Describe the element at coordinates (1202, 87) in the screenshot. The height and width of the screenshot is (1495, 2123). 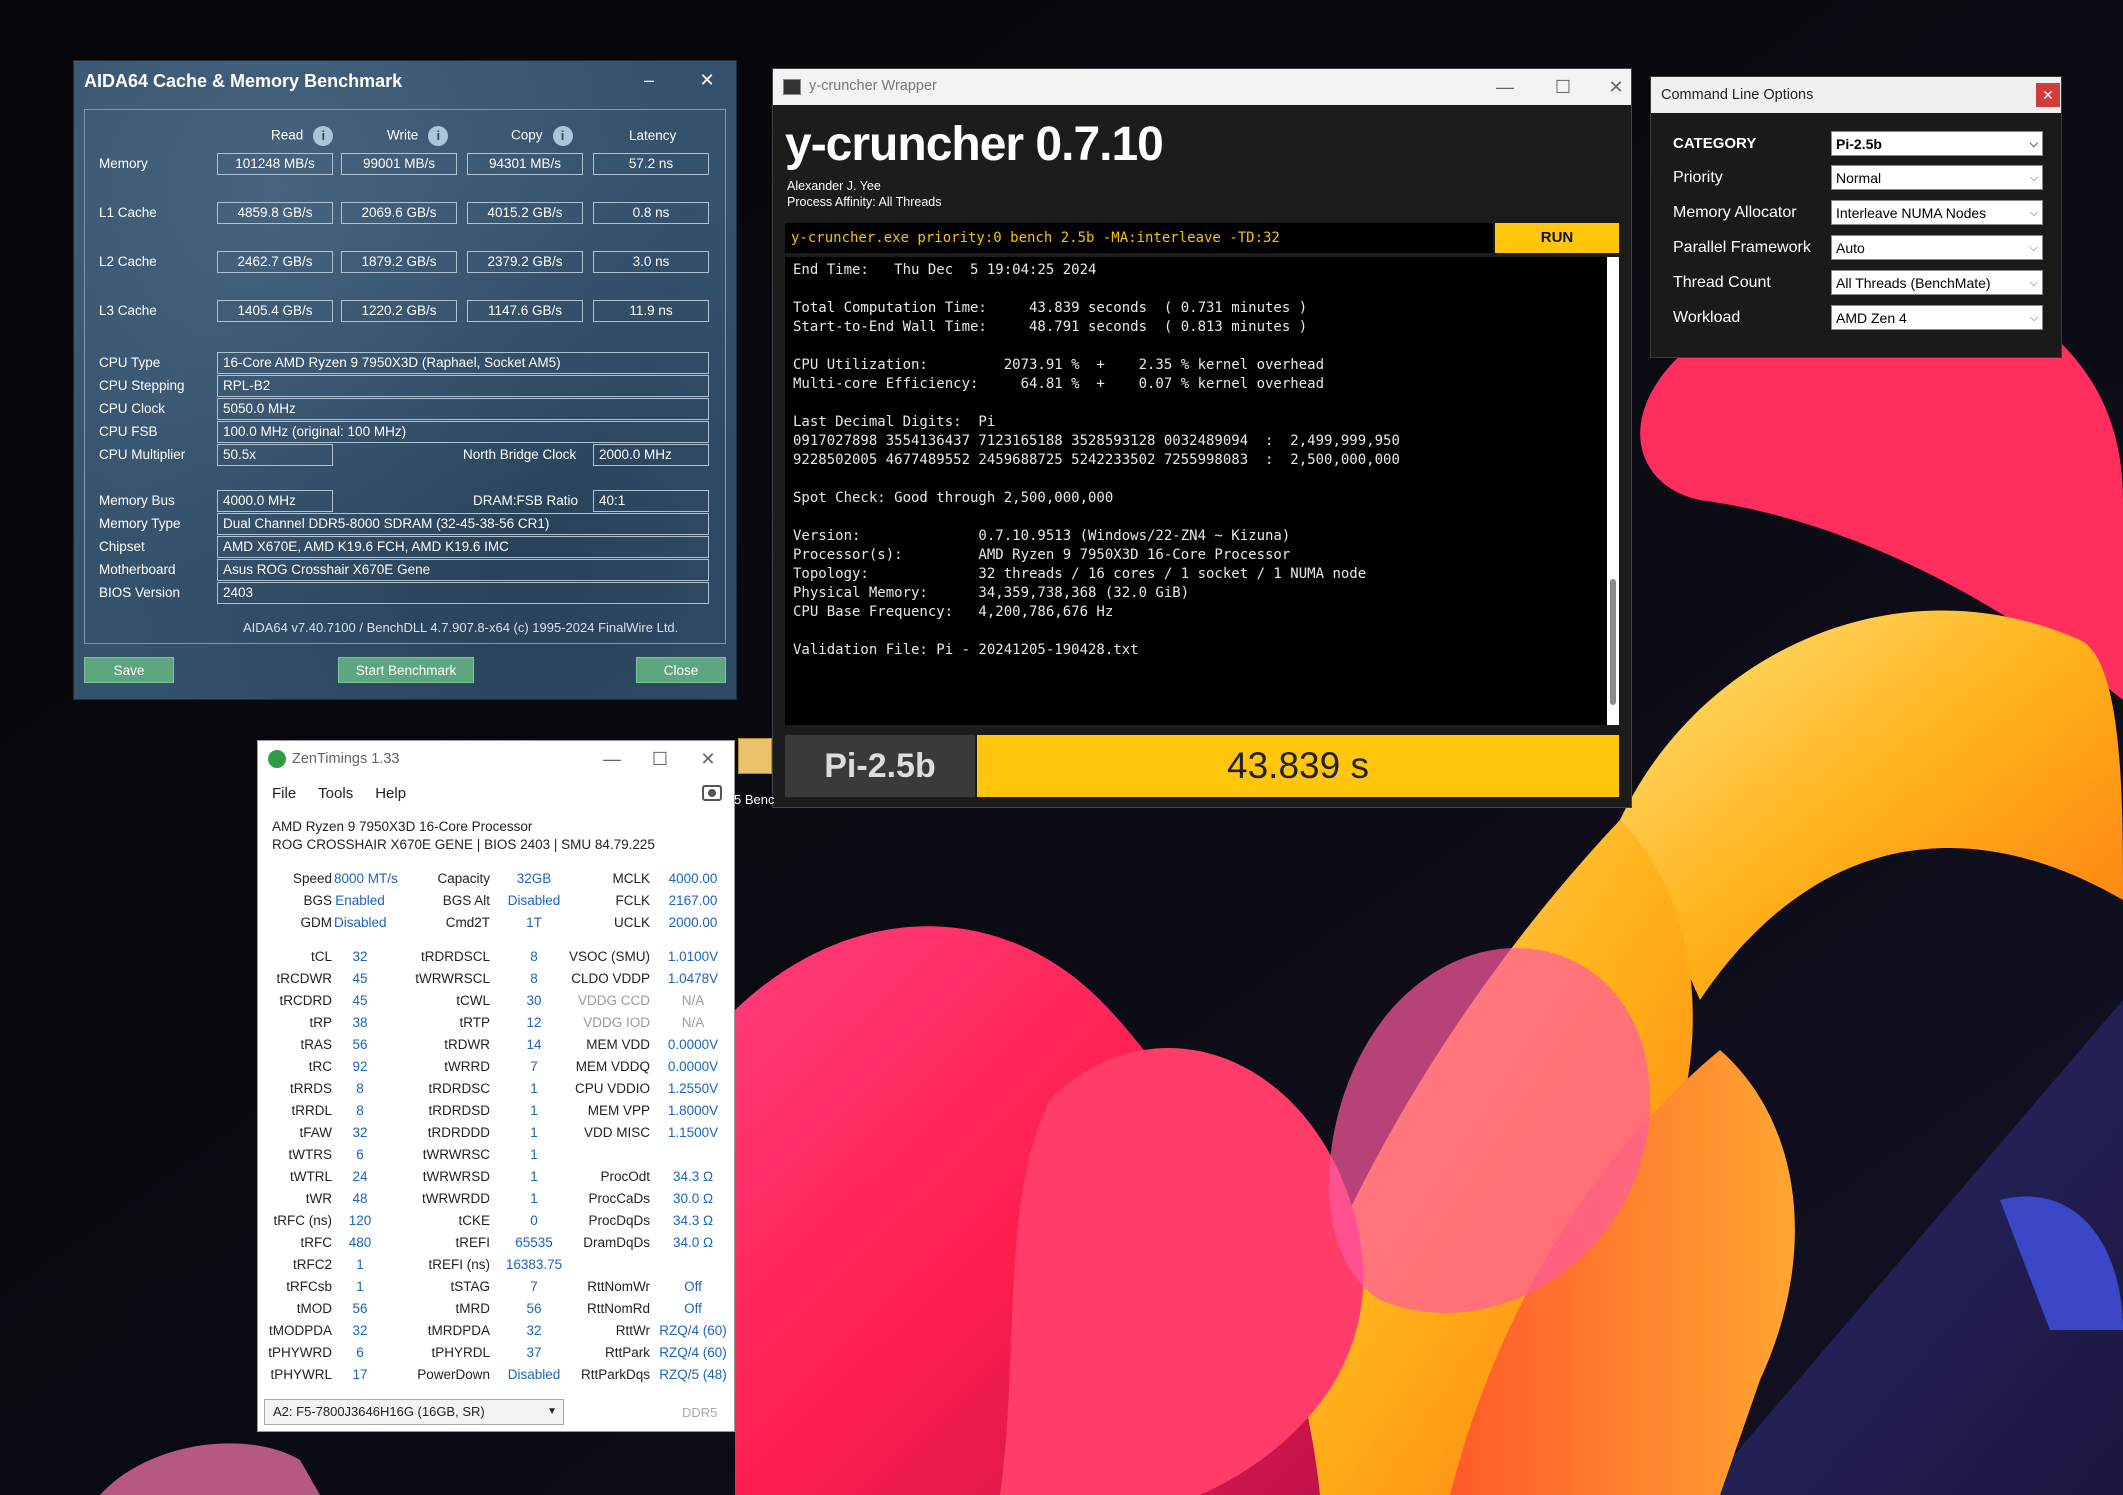
I see `title-bar: y-cruncher Wrapper — ☐ ✕` at that location.